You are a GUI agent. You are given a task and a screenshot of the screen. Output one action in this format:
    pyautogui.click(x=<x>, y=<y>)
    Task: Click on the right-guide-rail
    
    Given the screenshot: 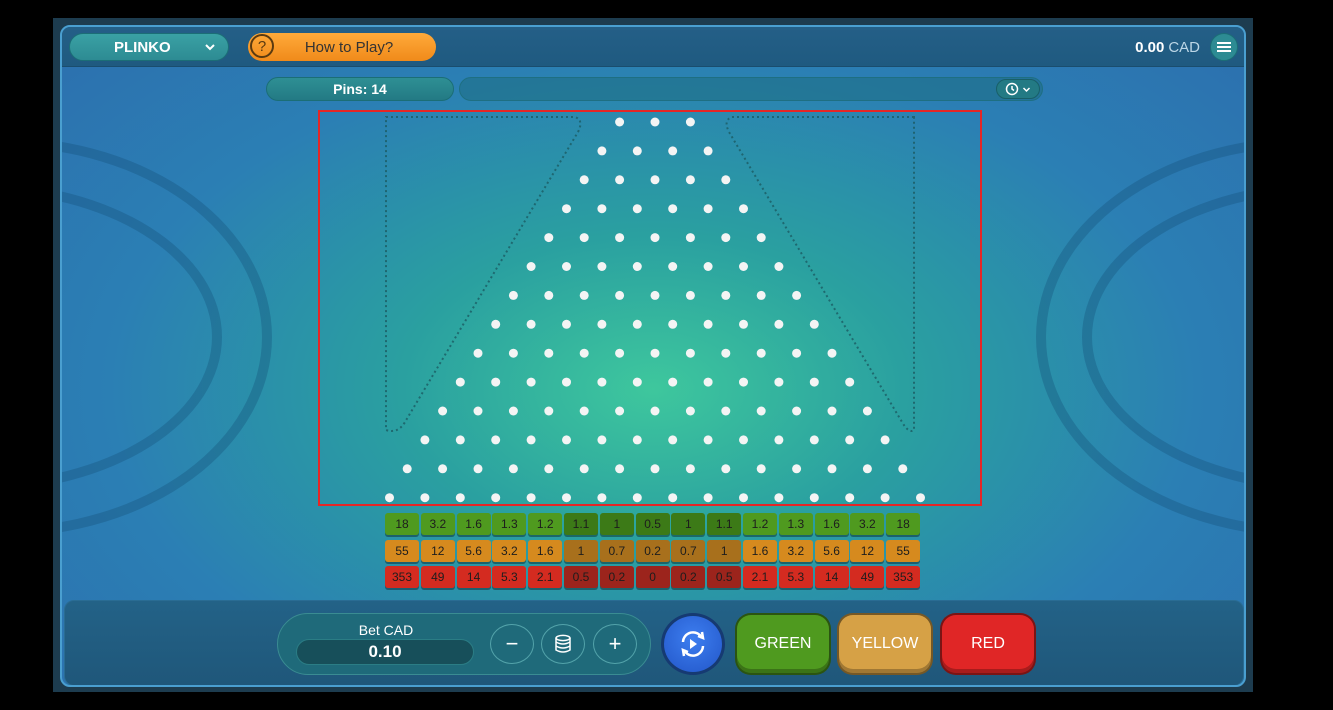 What is the action you would take?
    pyautogui.click(x=820, y=274)
    